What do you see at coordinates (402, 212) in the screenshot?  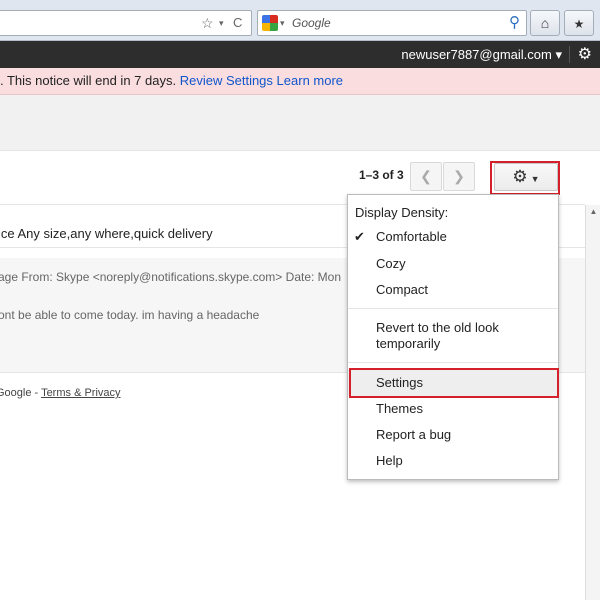 I see `density-heading: Display Density:` at bounding box center [402, 212].